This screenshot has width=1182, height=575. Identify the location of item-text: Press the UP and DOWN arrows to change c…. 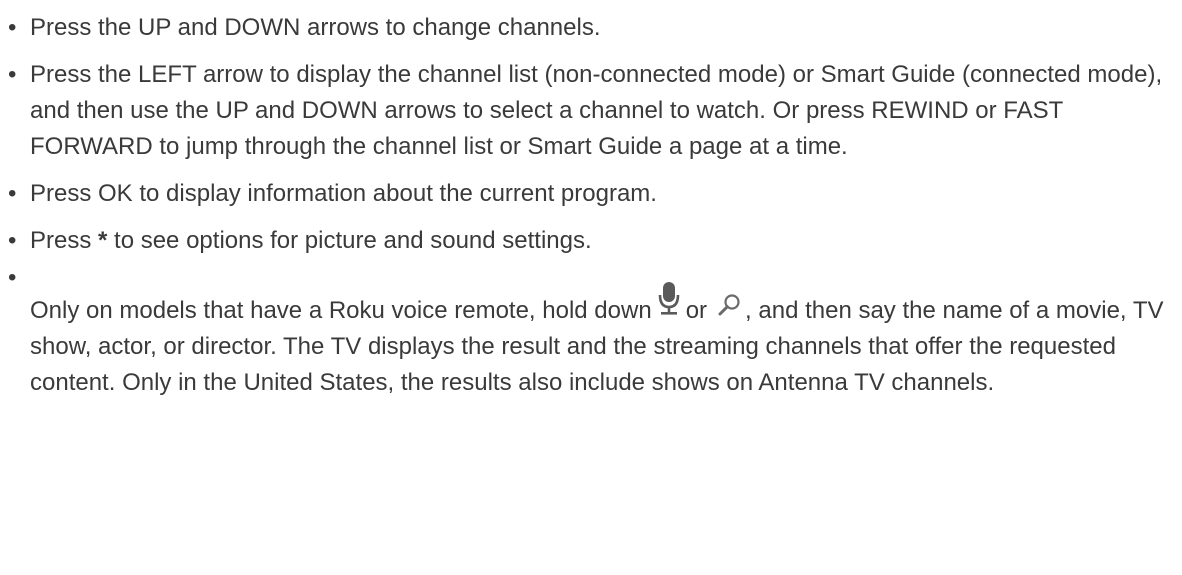
(315, 27).